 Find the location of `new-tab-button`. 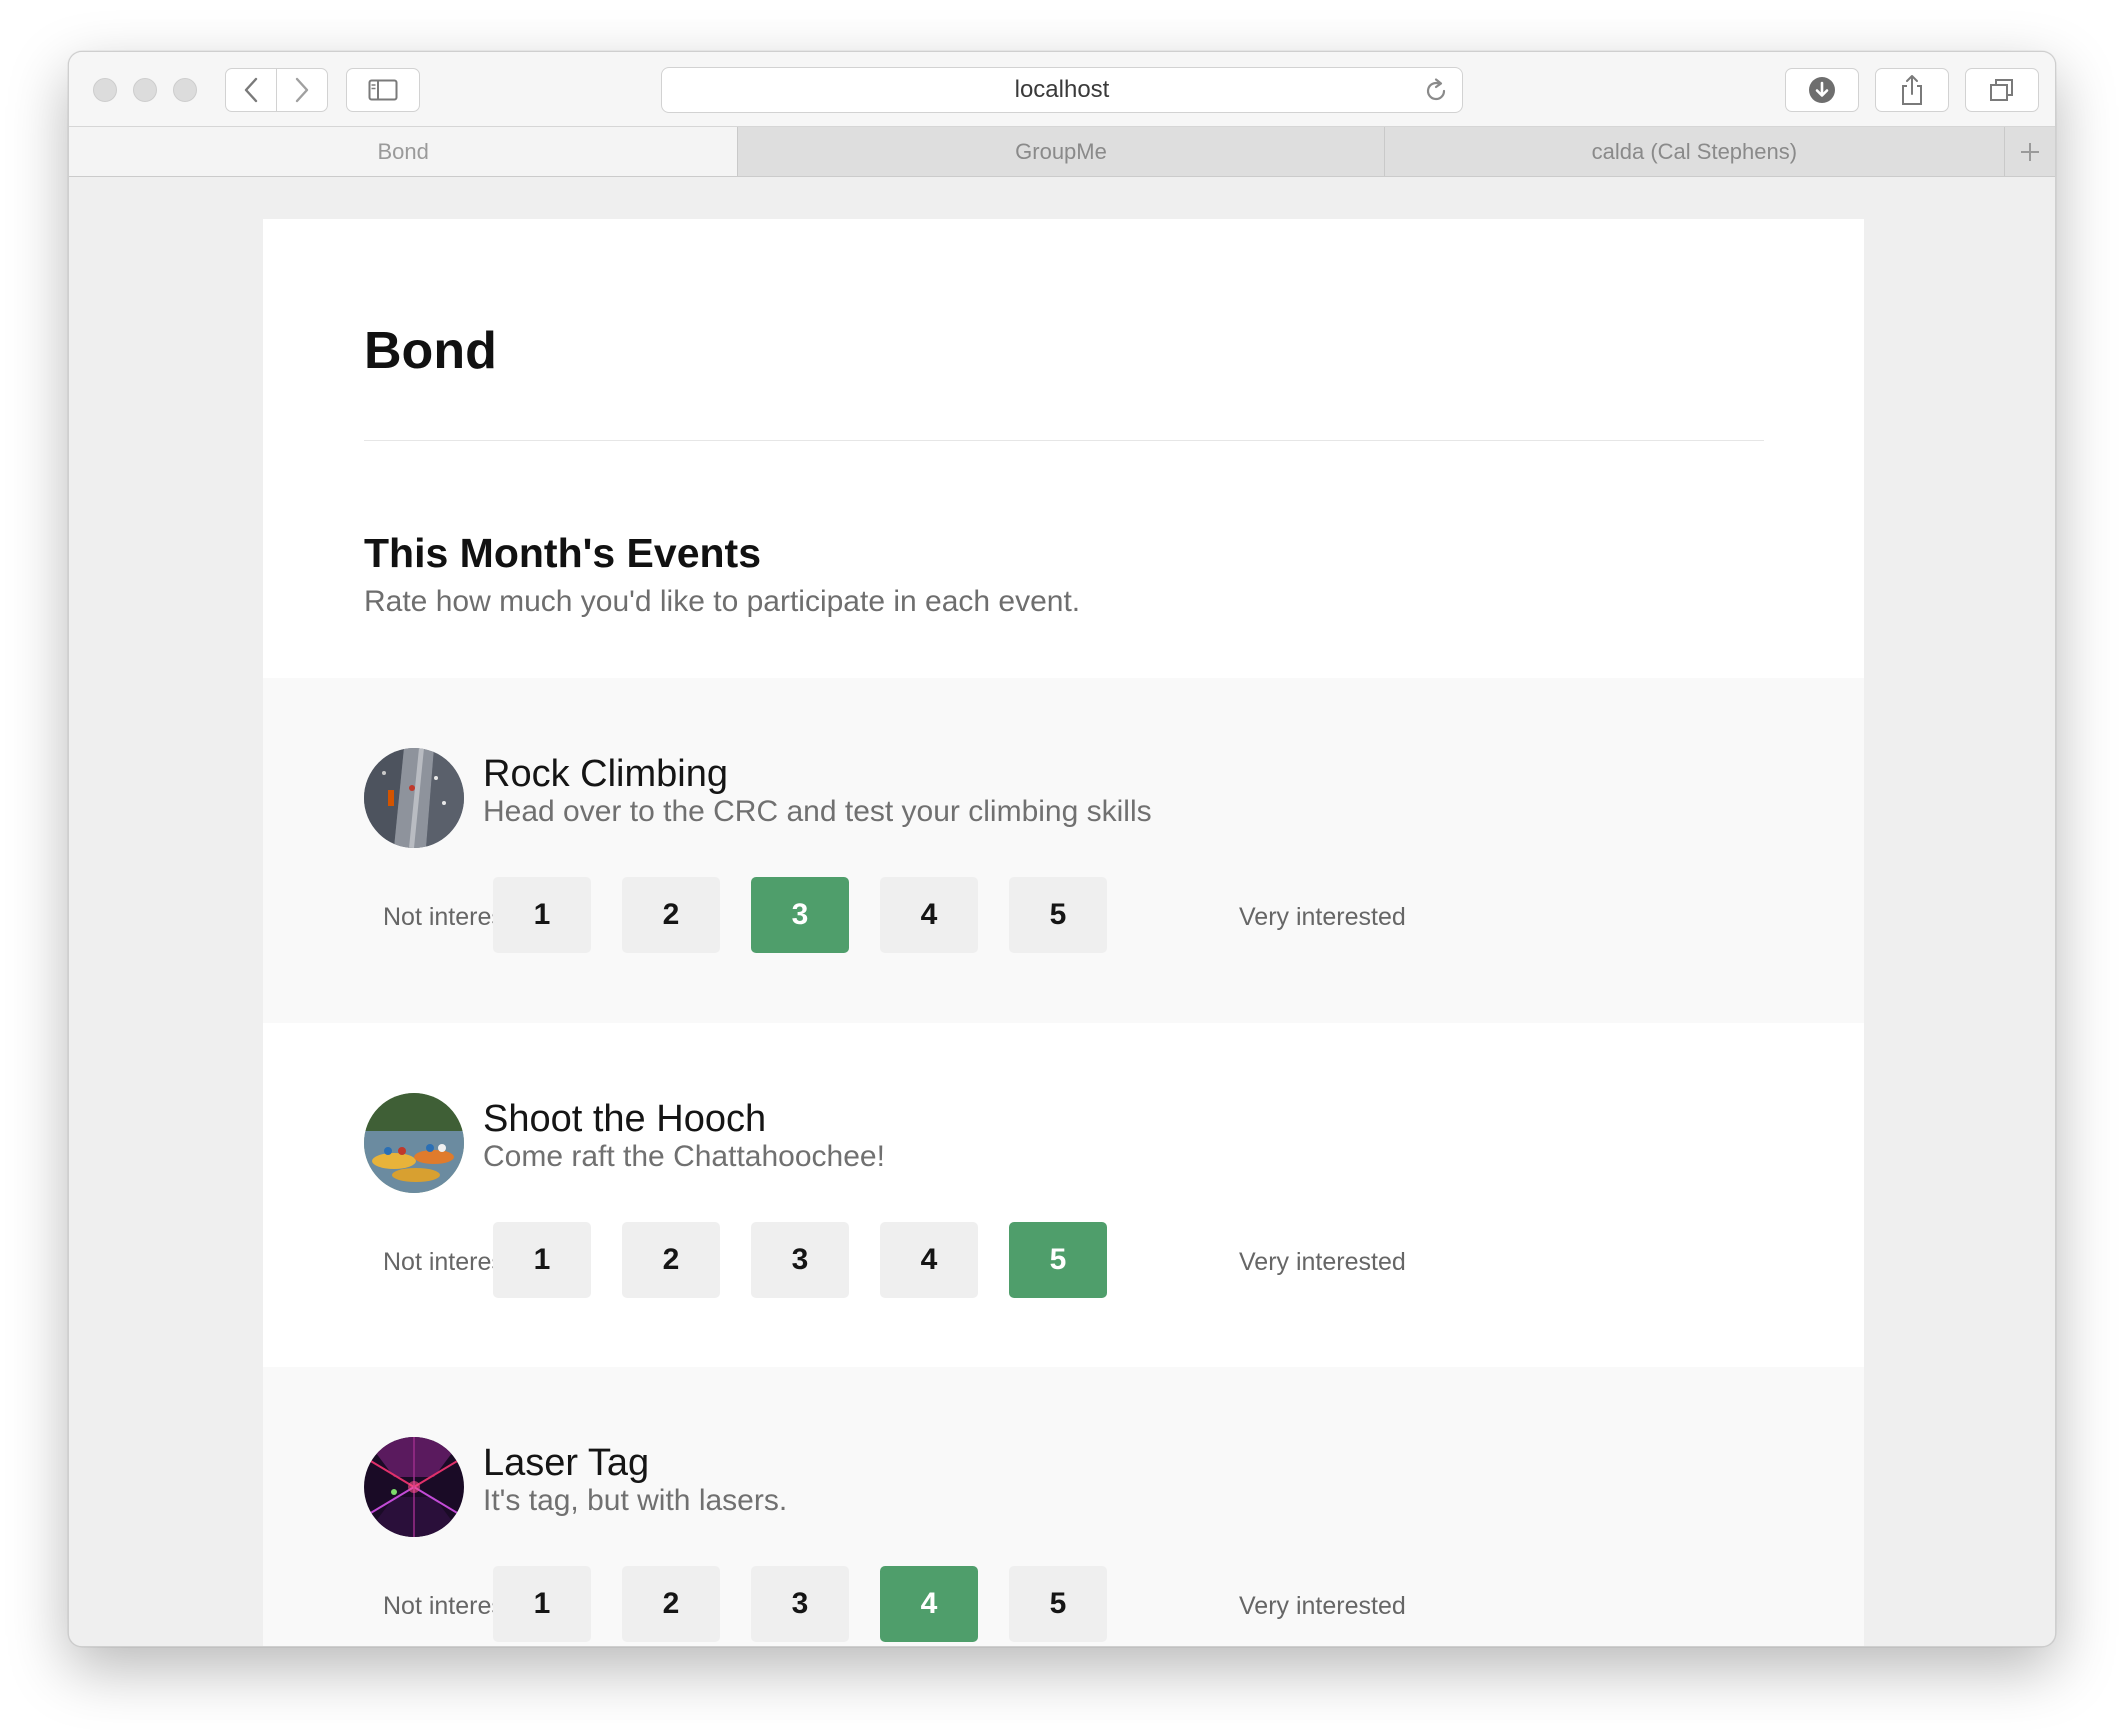

new-tab-button is located at coordinates (2030, 151).